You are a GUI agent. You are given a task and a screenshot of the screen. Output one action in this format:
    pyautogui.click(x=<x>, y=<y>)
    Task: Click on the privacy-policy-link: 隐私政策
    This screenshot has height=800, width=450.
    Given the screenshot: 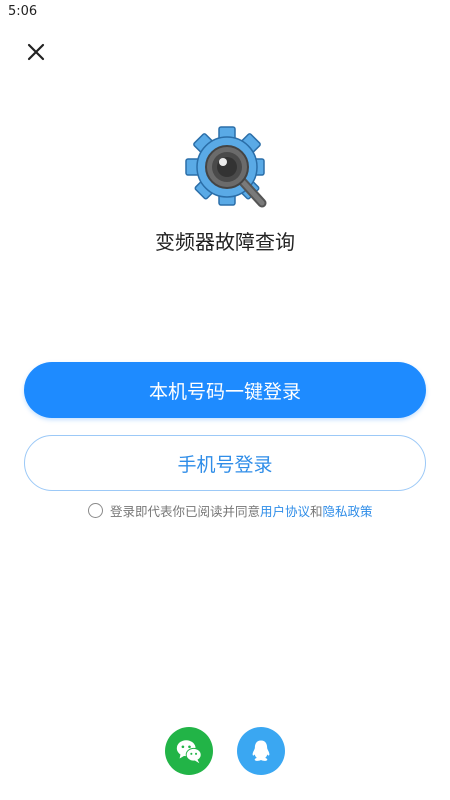 What is the action you would take?
    pyautogui.click(x=348, y=510)
    